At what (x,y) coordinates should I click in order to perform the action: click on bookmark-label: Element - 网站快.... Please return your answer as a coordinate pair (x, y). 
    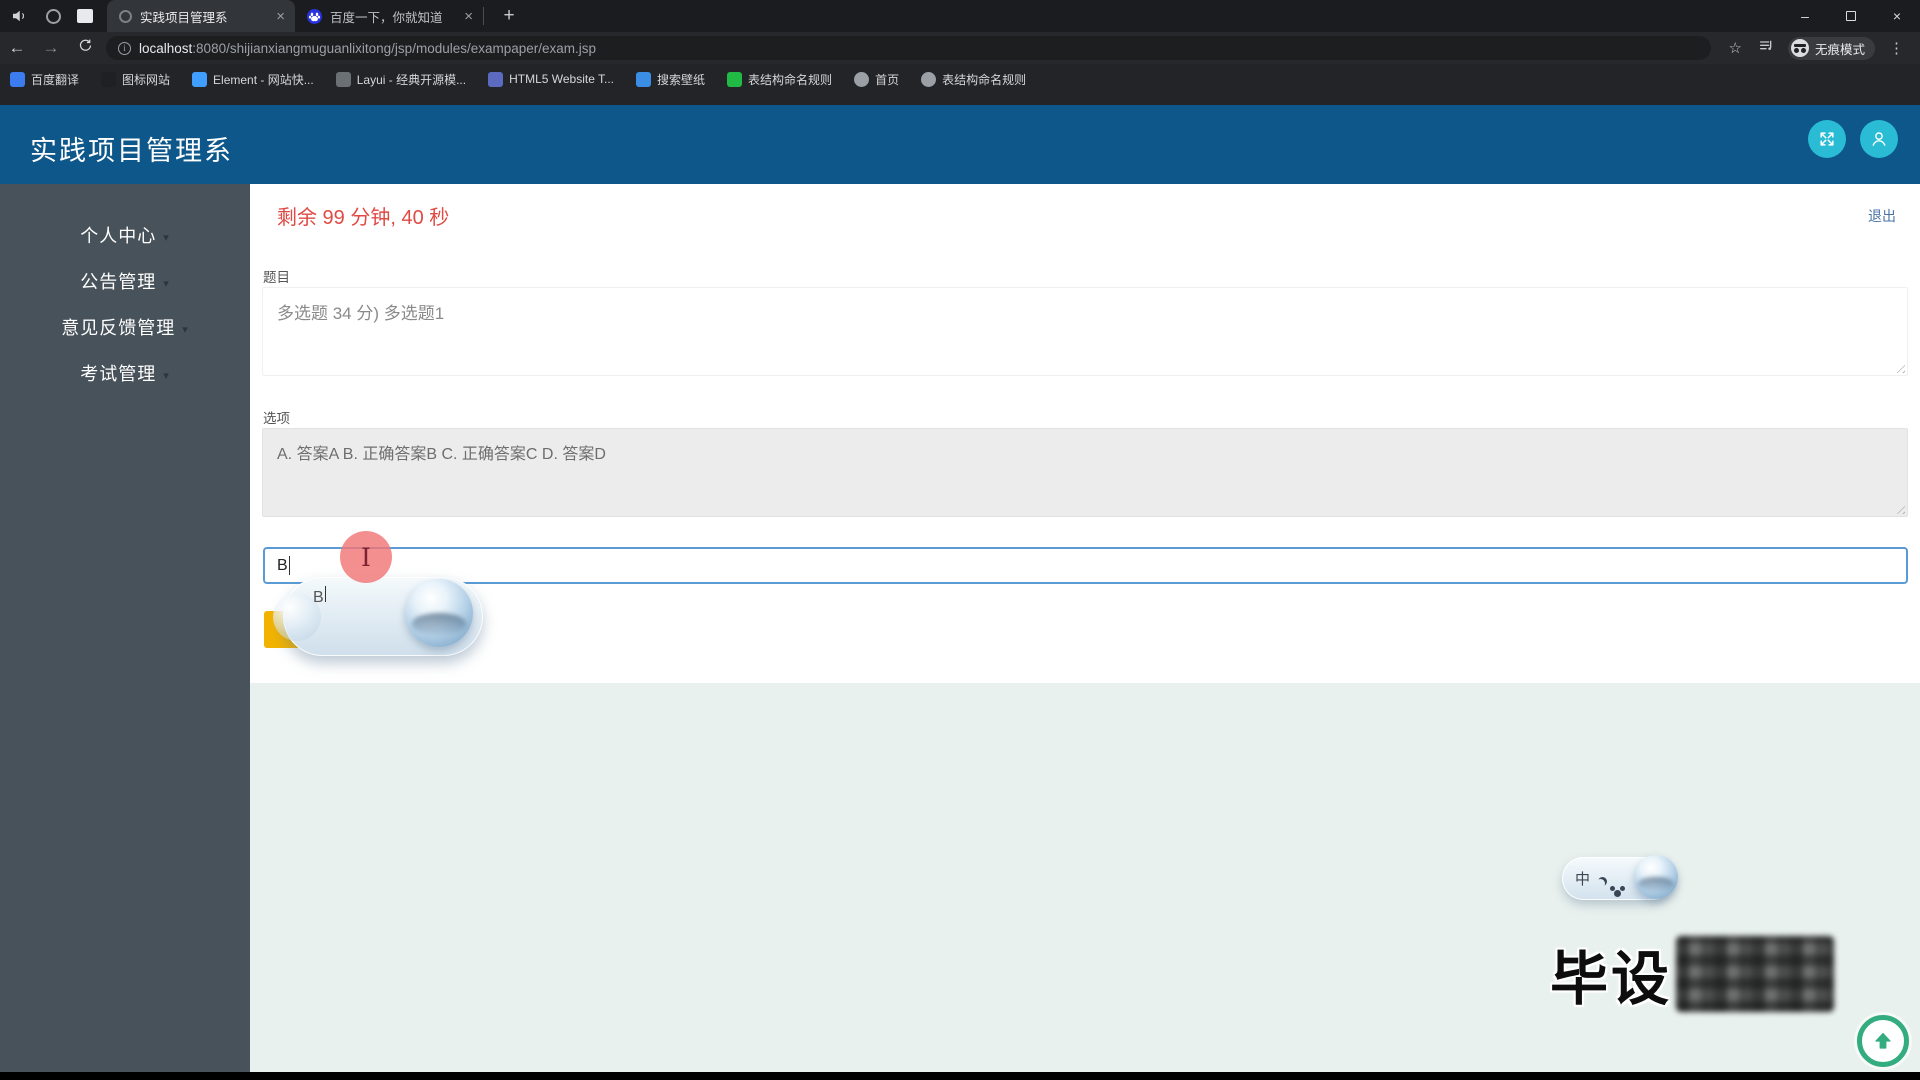
    Looking at the image, I should click on (263, 79).